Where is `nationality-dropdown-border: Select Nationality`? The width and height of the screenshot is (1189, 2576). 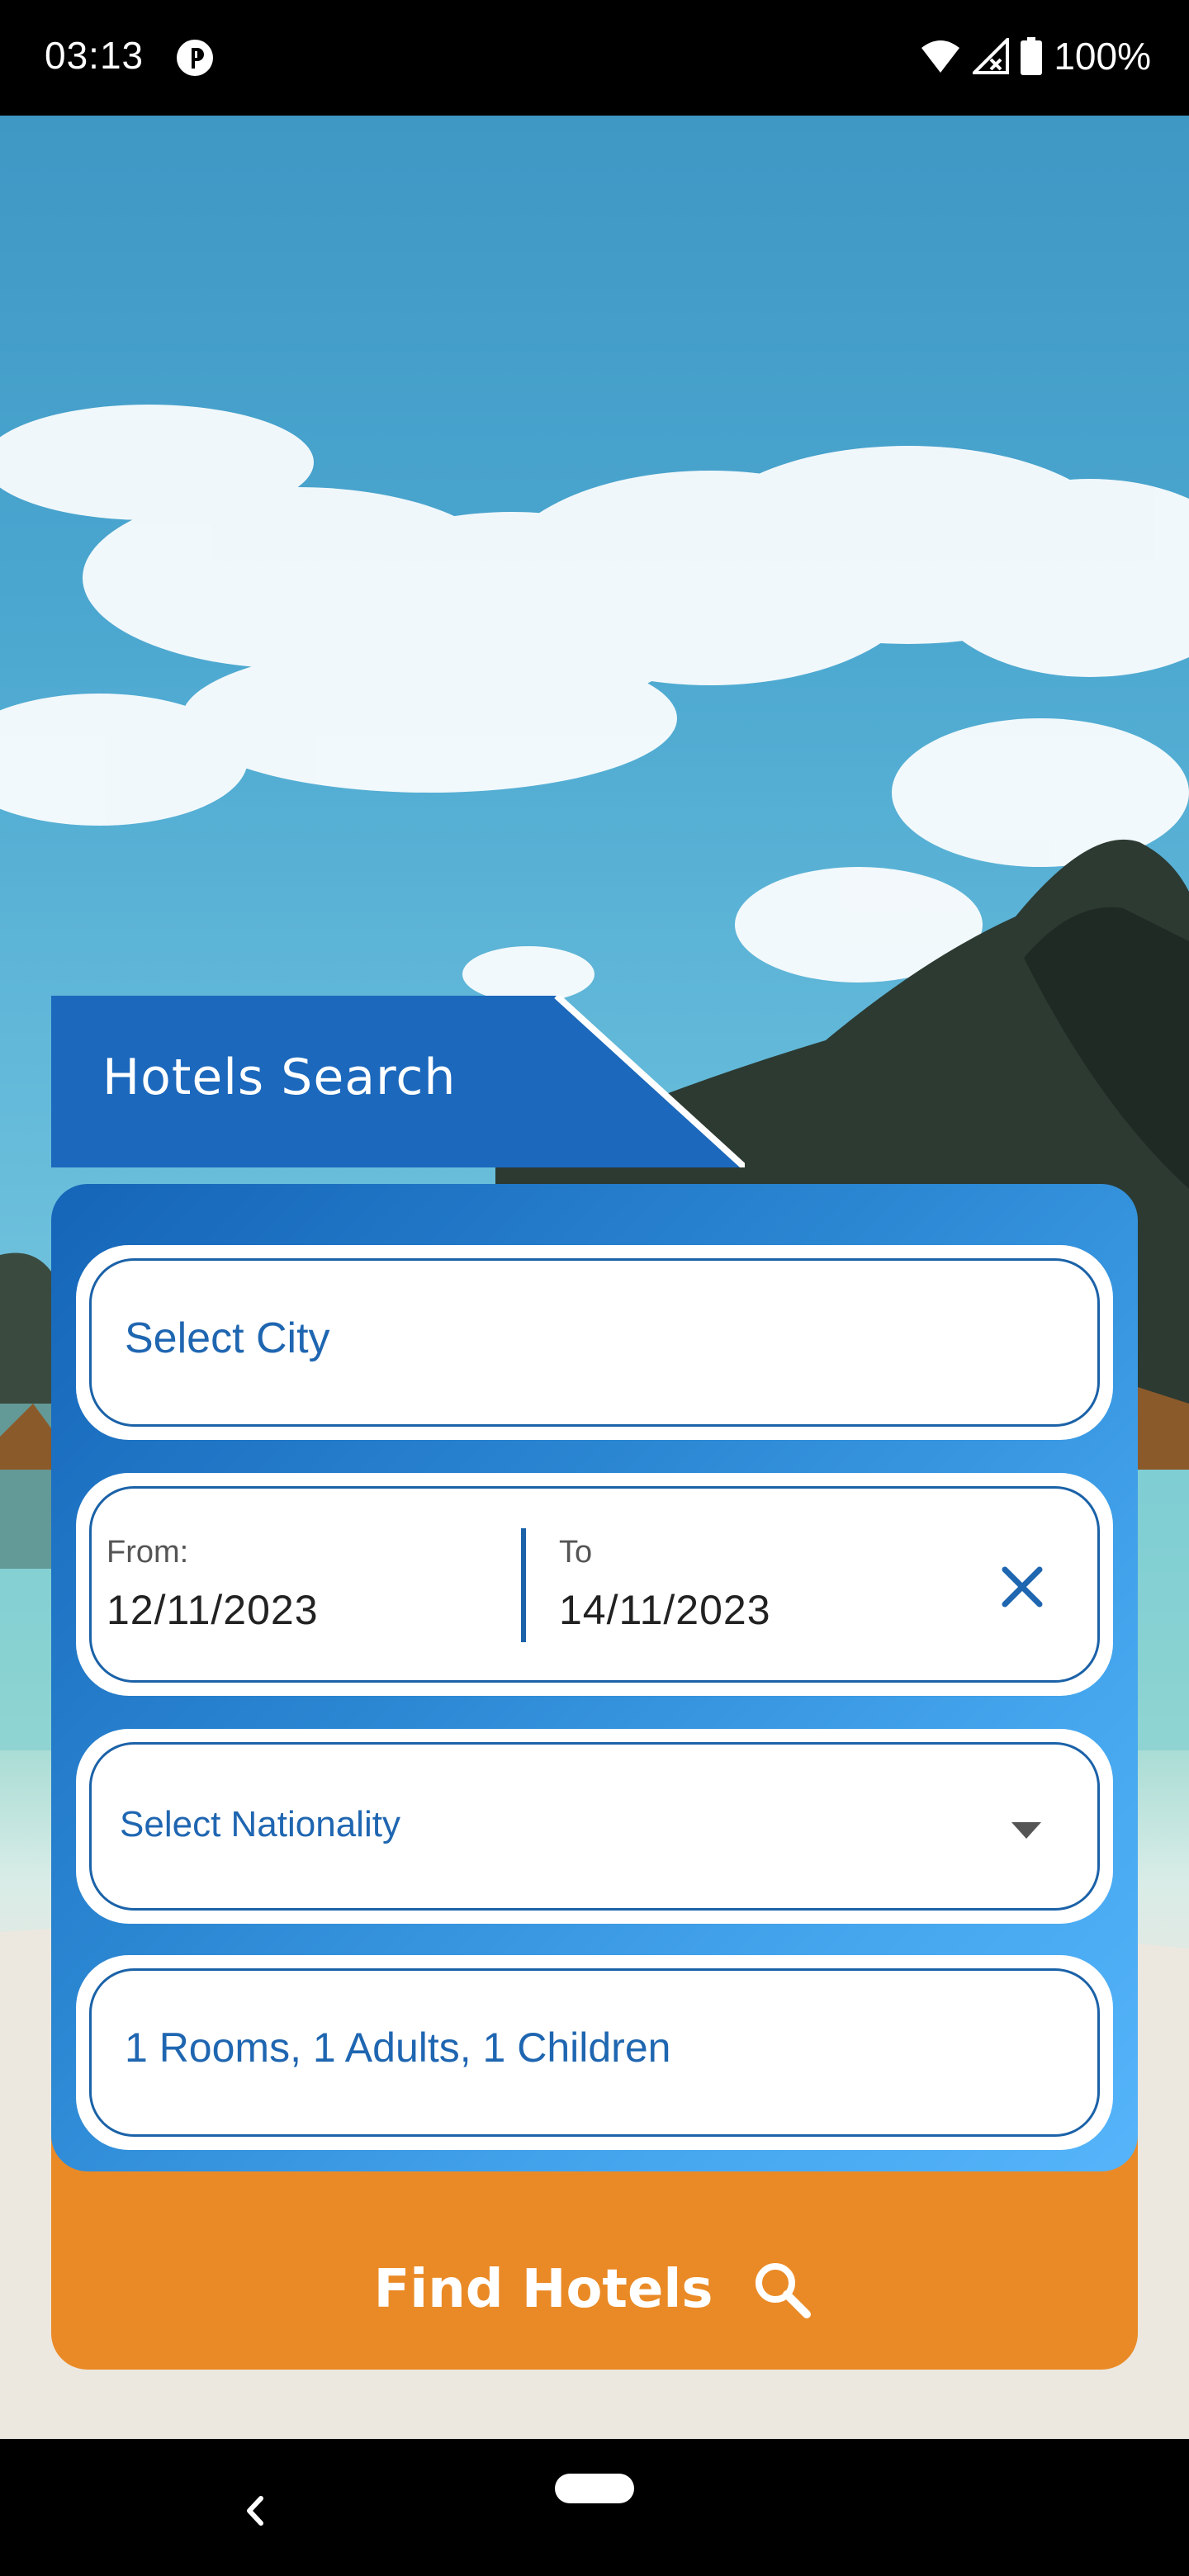
nationality-dropdown-border: Select Nationality is located at coordinates (594, 1826).